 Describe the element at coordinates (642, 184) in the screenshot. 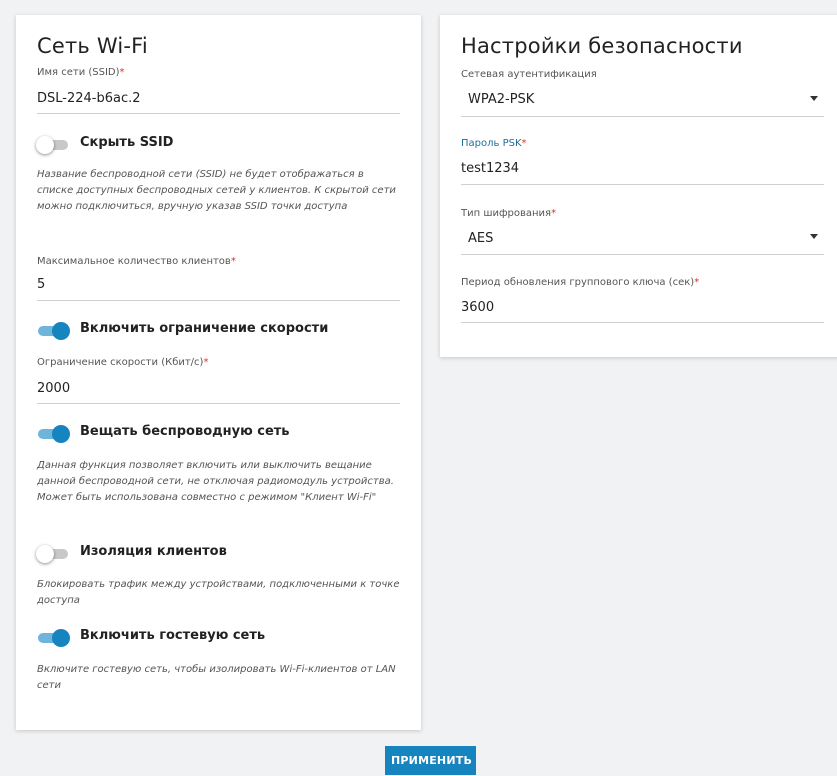

I see `psk-underline` at that location.